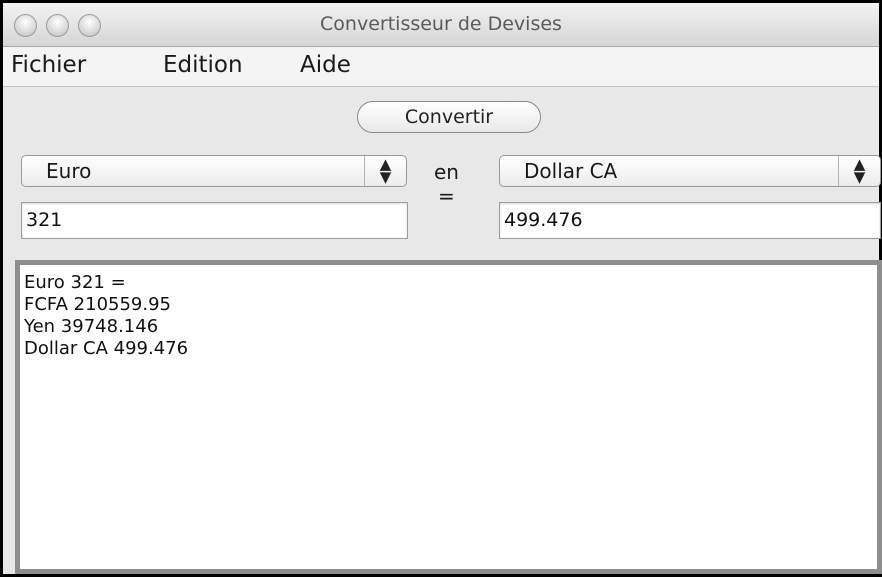  What do you see at coordinates (97, 304) in the screenshot?
I see `output-line: FCFA 210559.95` at bounding box center [97, 304].